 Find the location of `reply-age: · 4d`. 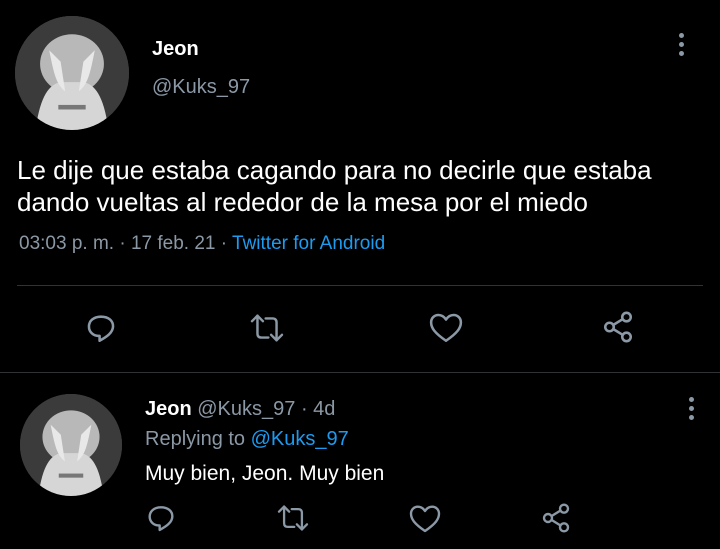

reply-age: · 4d is located at coordinates (318, 409).